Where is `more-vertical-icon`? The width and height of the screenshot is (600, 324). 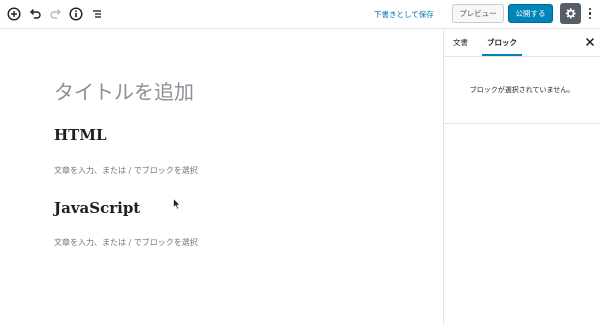 more-vertical-icon is located at coordinates (590, 13).